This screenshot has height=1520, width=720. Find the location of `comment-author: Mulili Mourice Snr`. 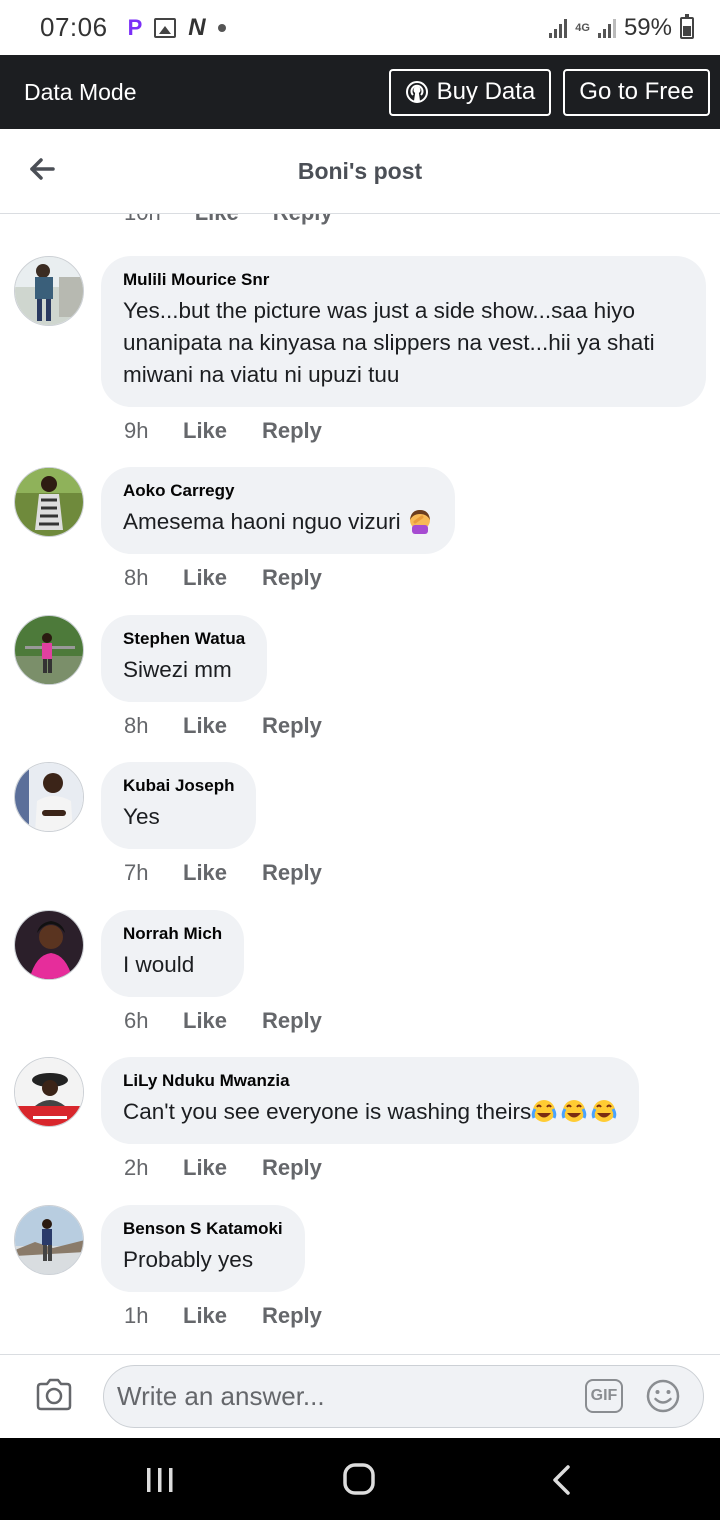

comment-author: Mulili Mourice Snr is located at coordinates (403, 280).